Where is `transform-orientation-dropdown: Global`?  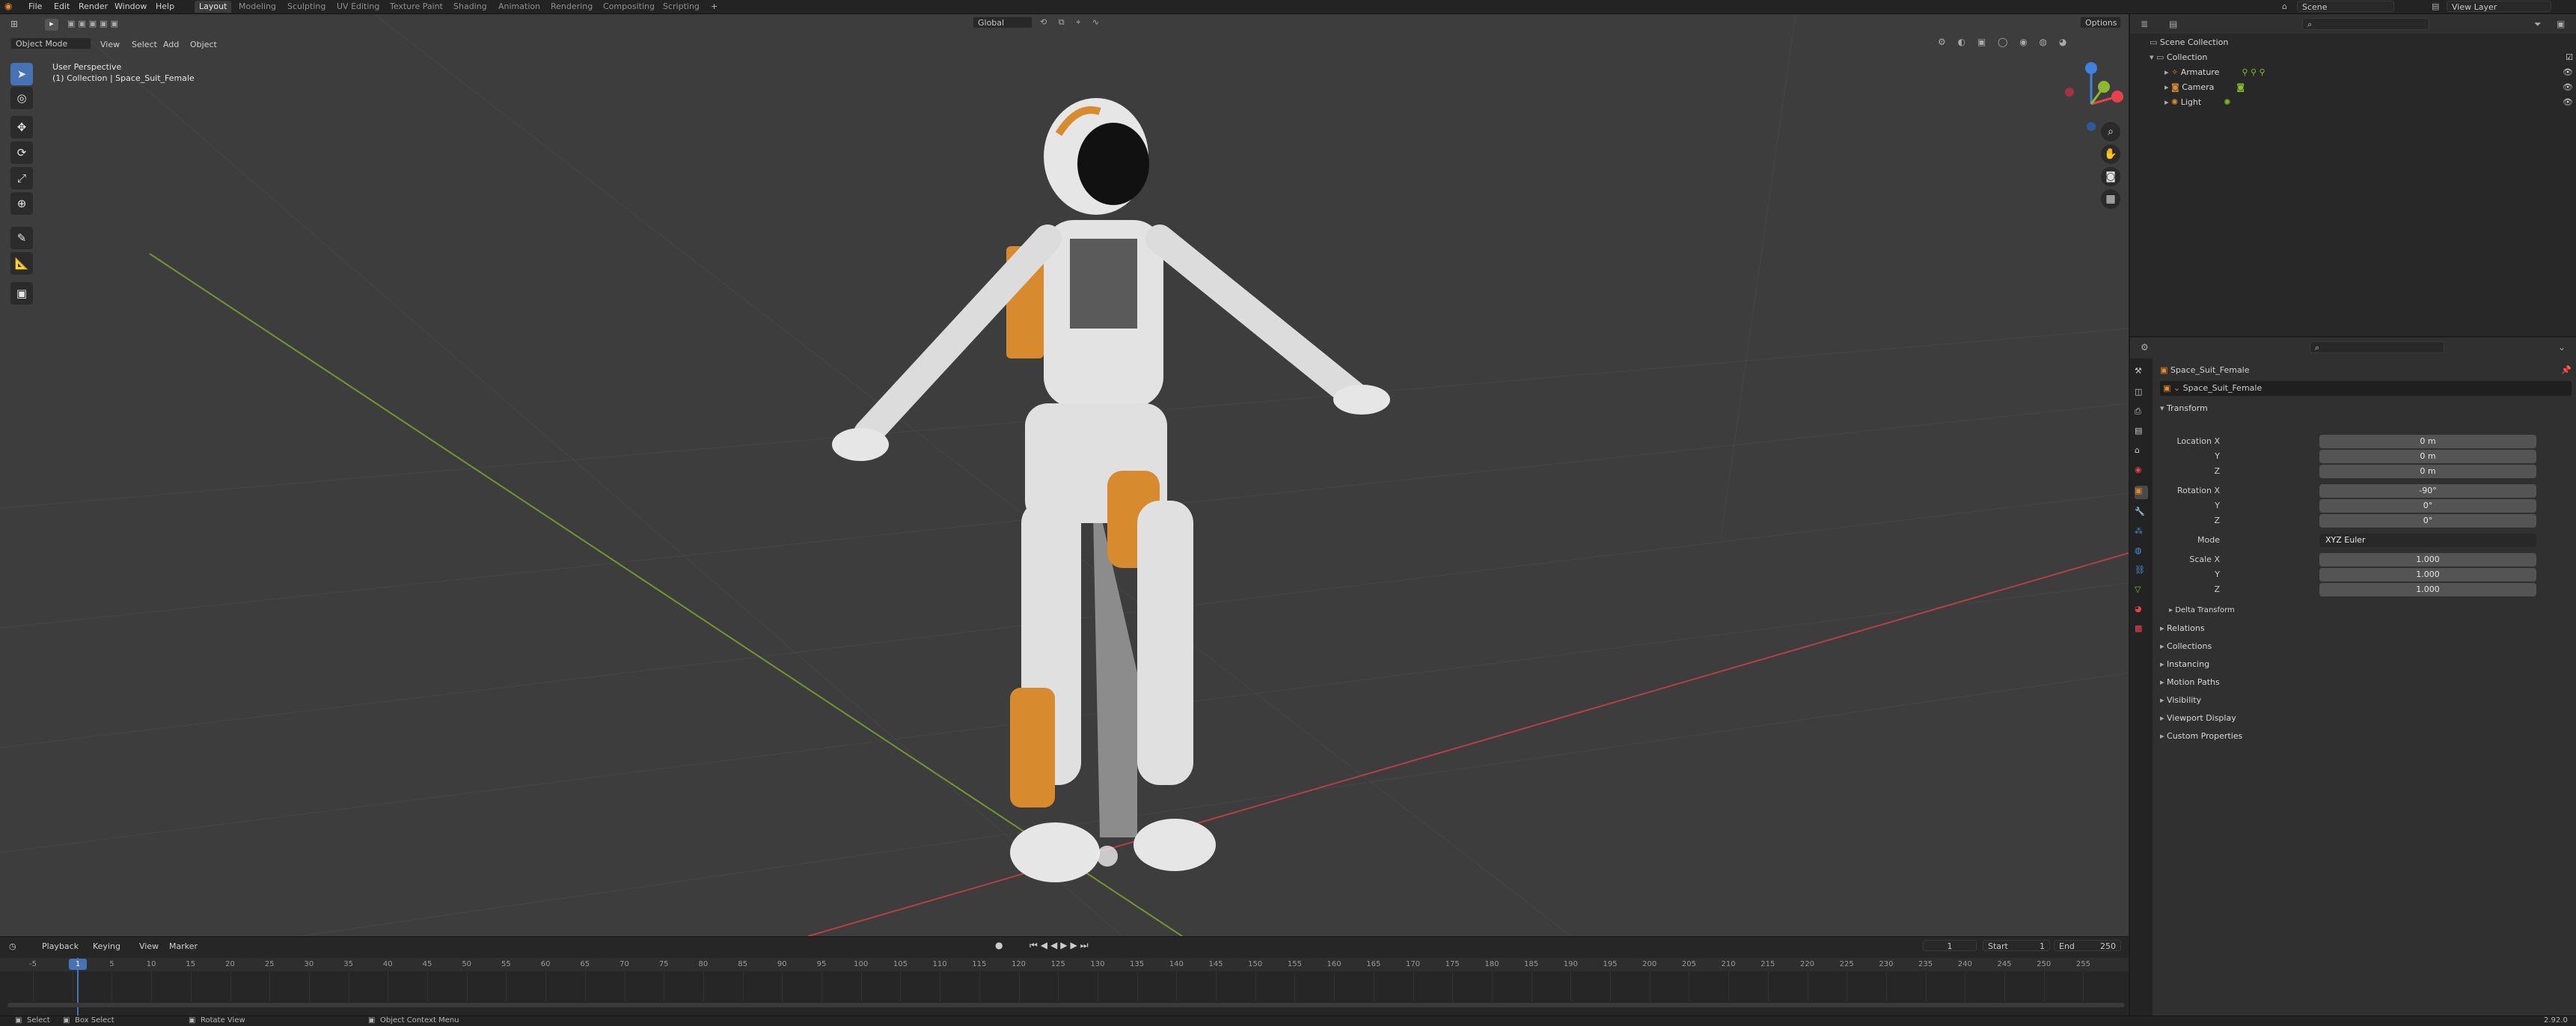 transform-orientation-dropdown: Global is located at coordinates (1002, 22).